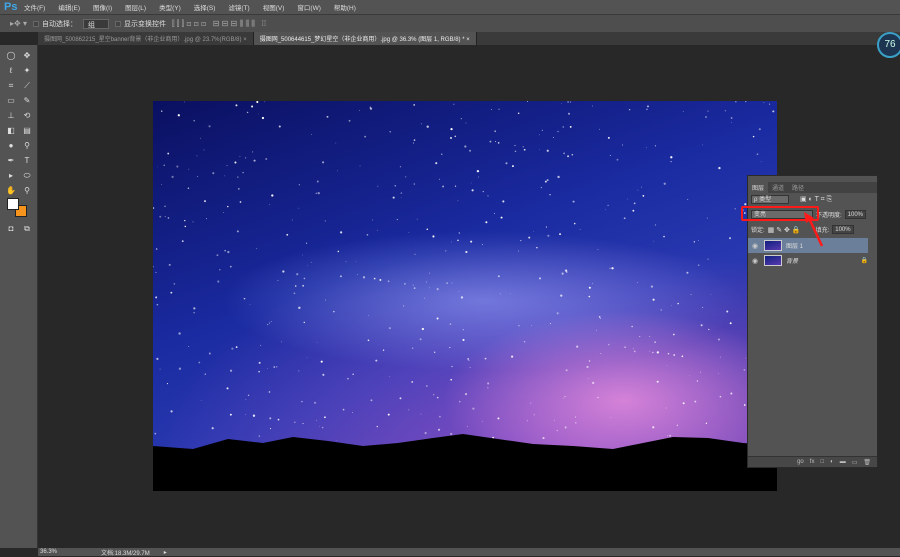 This screenshot has width=900, height=557. Describe the element at coordinates (144, 24) in the screenshot. I see `show-transform-label: 显示变换控件` at that location.